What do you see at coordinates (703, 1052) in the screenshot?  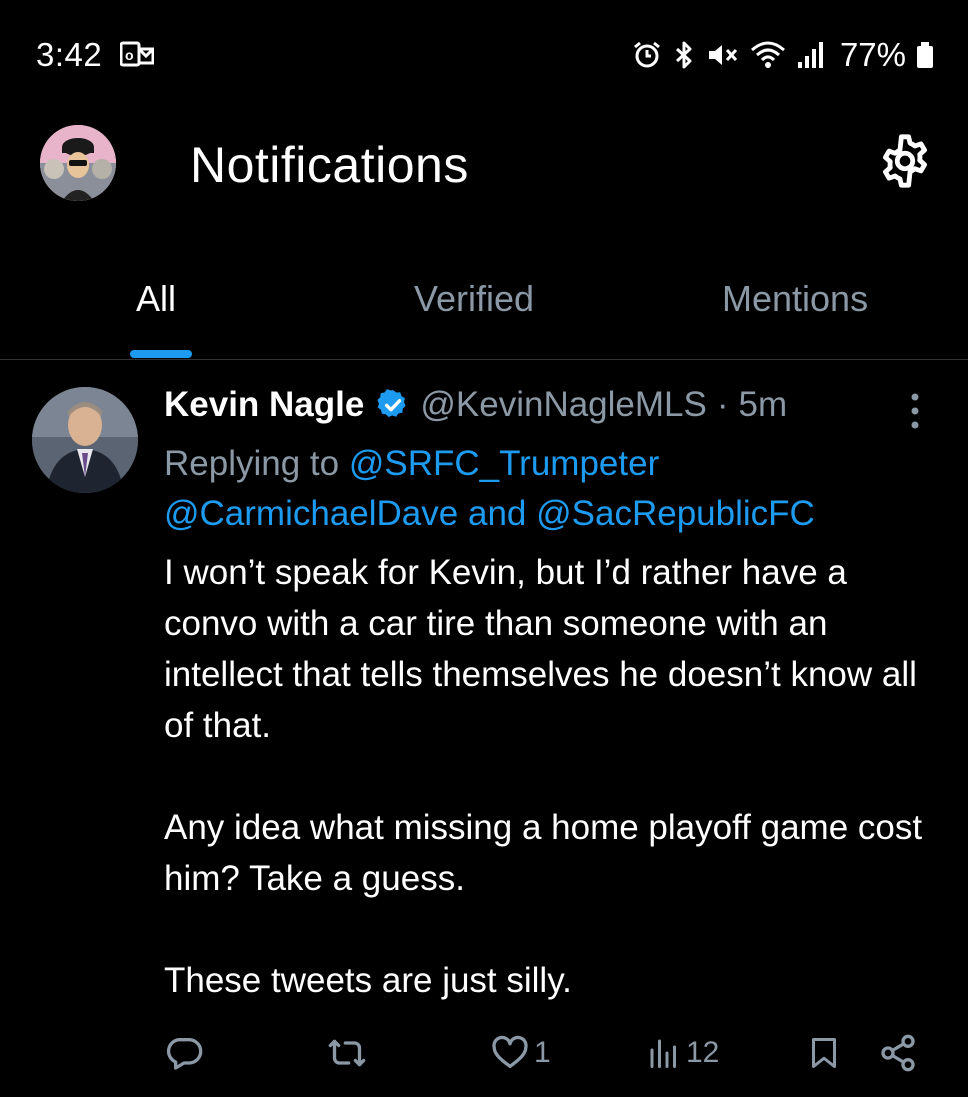 I see `view-count: 12` at bounding box center [703, 1052].